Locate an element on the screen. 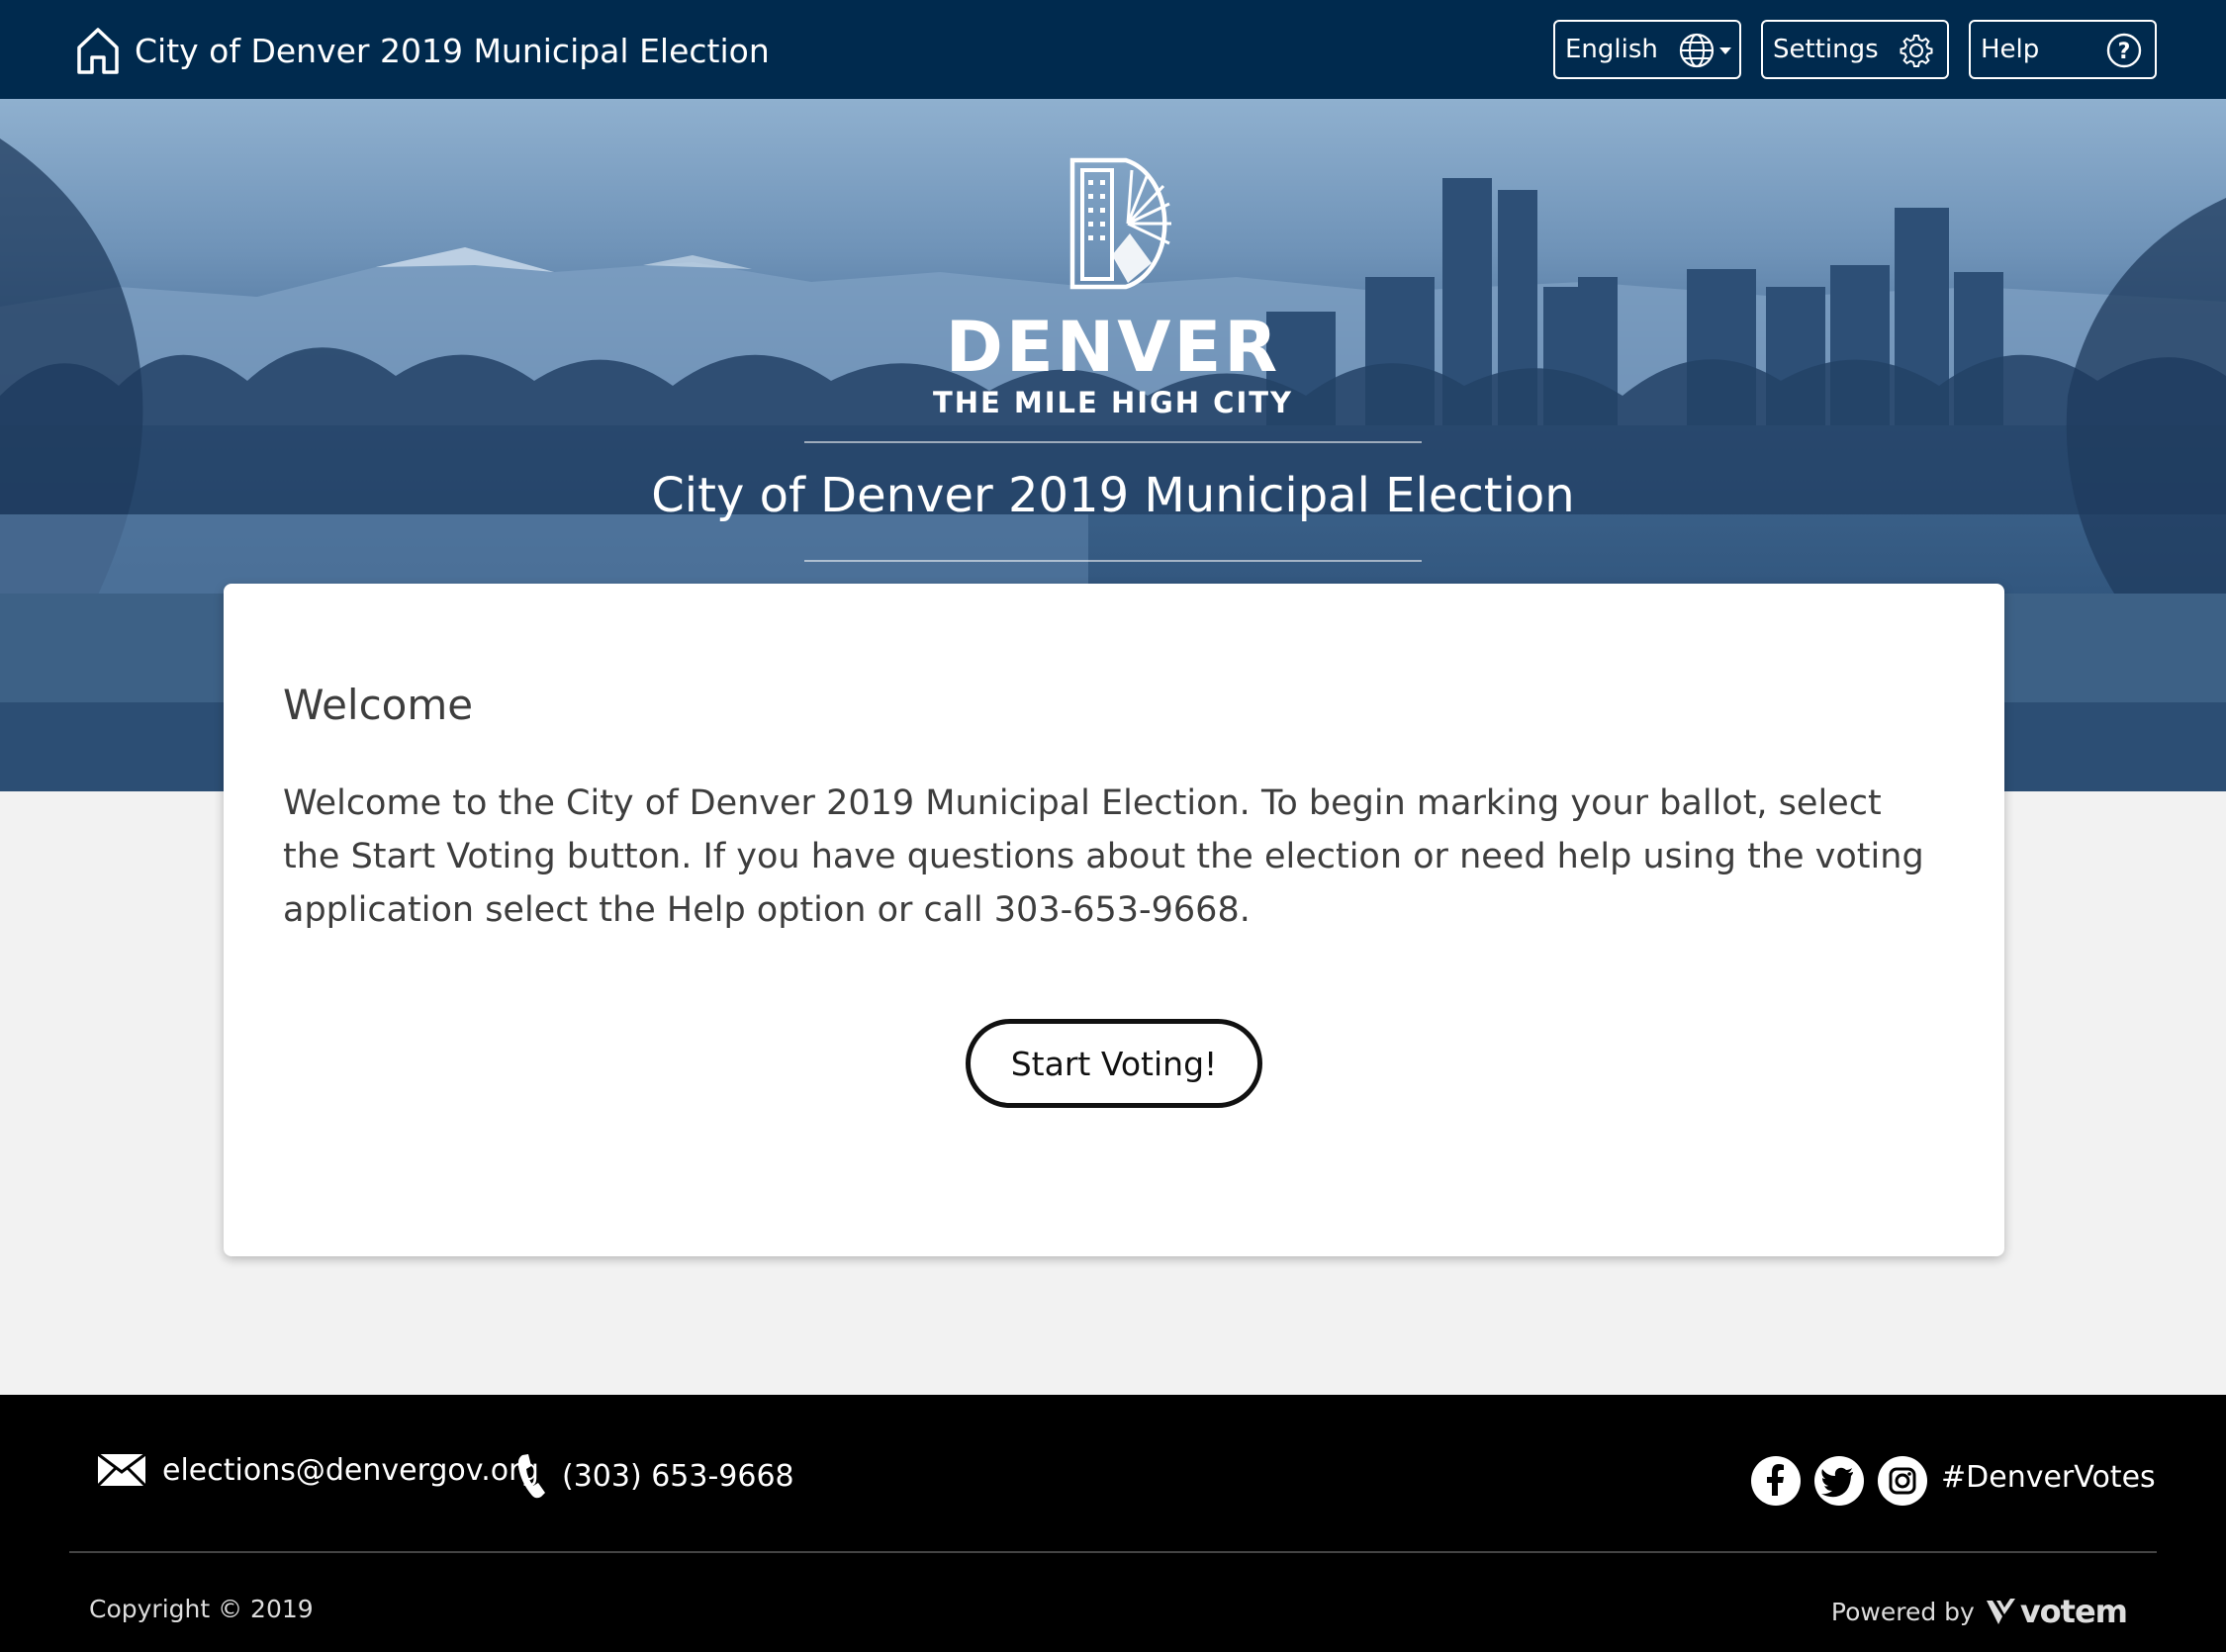 The width and height of the screenshot is (2226, 1652). question-circle-icon: ? is located at coordinates (2124, 50).